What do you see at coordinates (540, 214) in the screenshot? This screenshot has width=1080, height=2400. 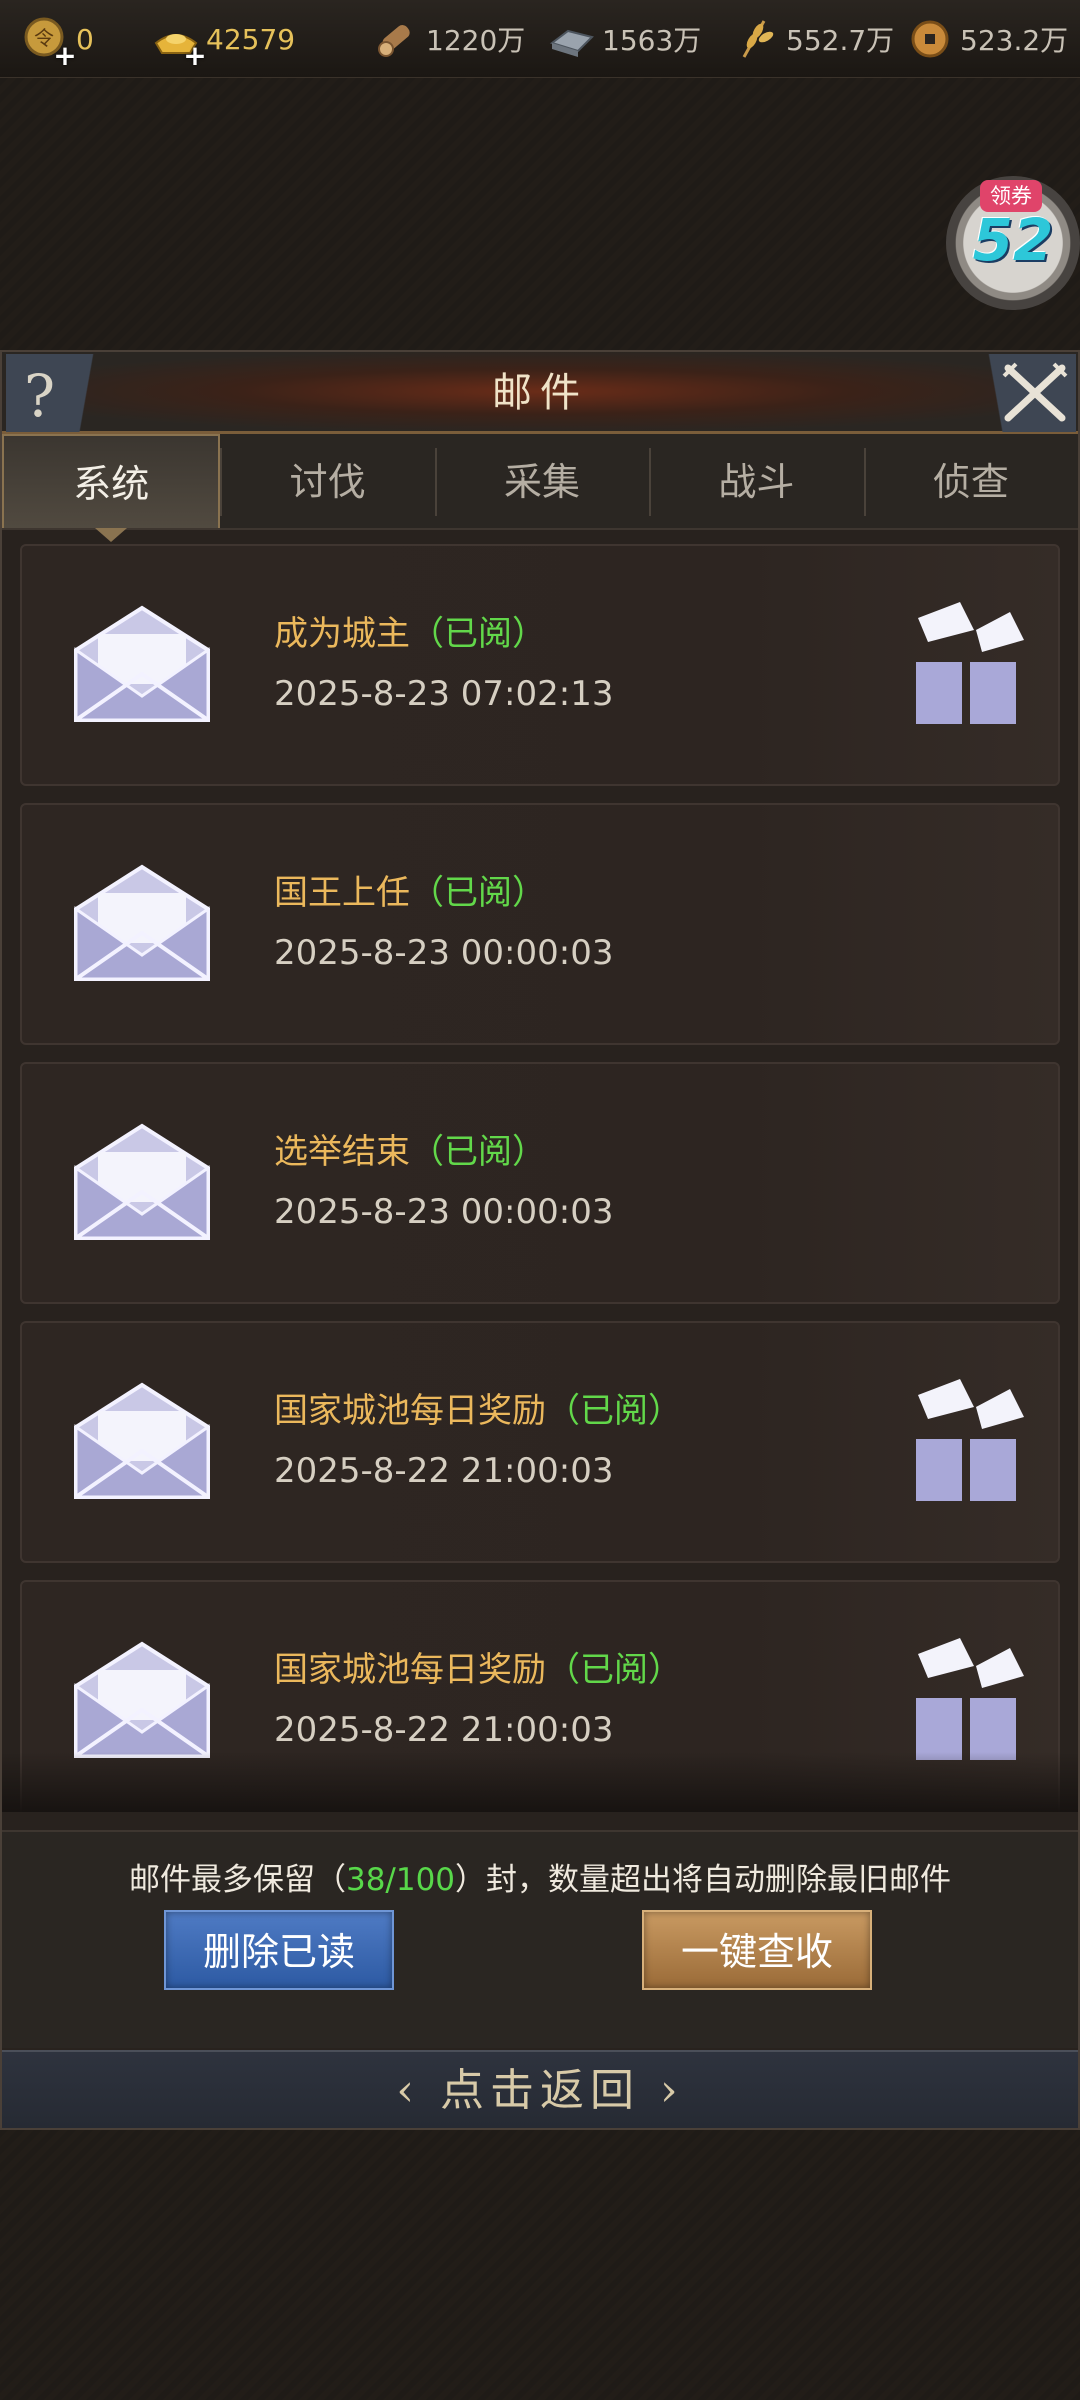 I see `background-upper` at bounding box center [540, 214].